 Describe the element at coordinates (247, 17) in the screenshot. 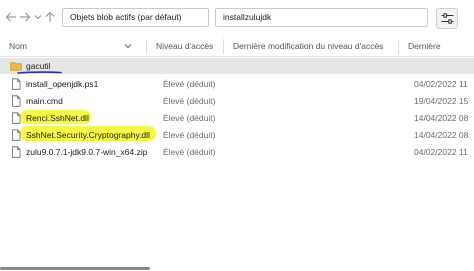

I see `search-input-value: installzulujdk` at that location.